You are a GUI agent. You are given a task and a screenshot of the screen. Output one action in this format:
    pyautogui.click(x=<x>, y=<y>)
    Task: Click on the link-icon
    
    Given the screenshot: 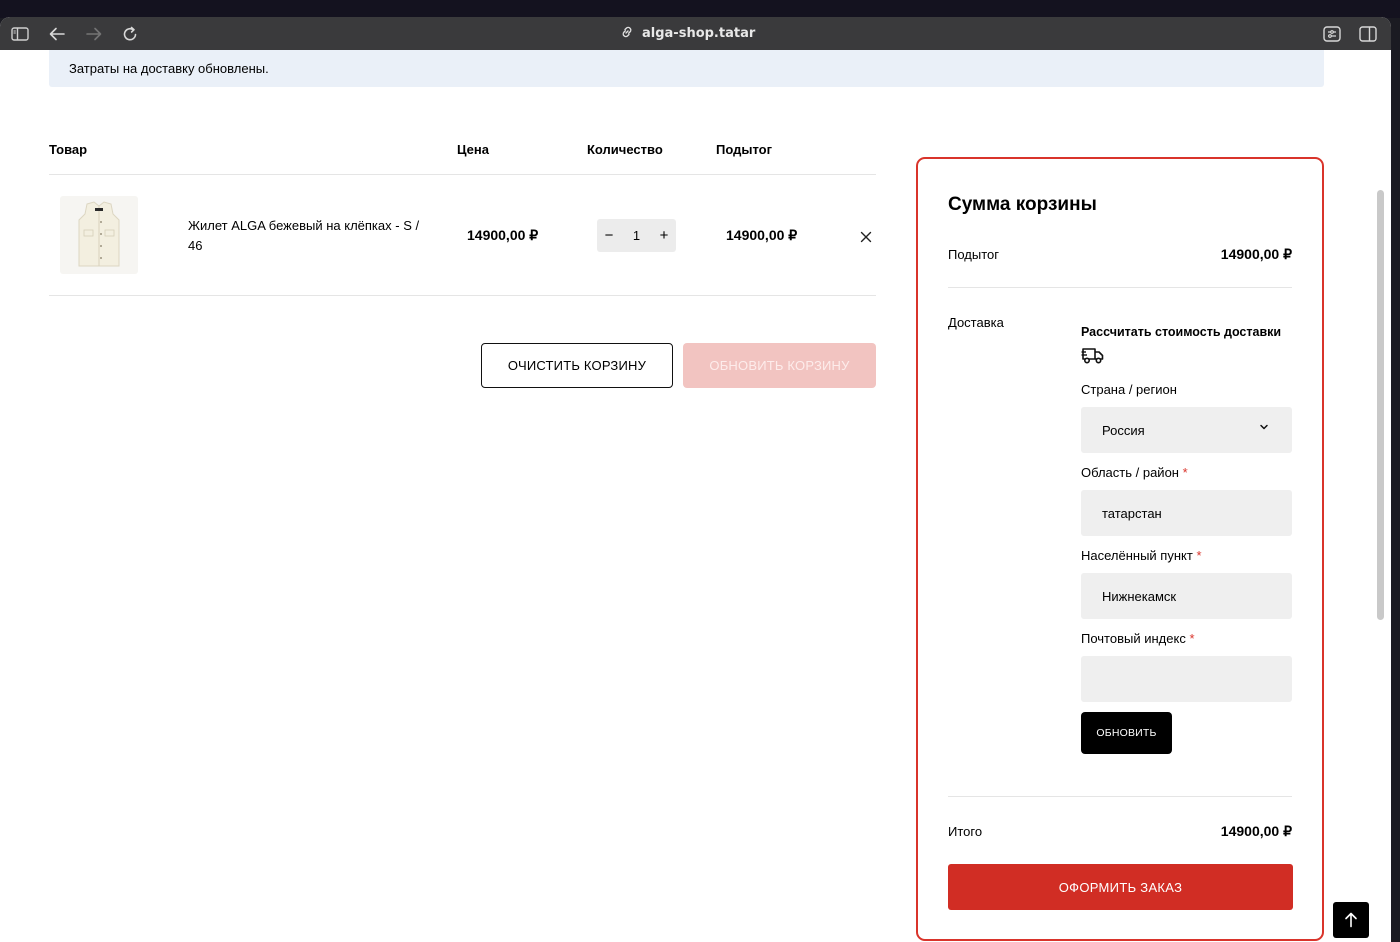 What is the action you would take?
    pyautogui.click(x=627, y=34)
    